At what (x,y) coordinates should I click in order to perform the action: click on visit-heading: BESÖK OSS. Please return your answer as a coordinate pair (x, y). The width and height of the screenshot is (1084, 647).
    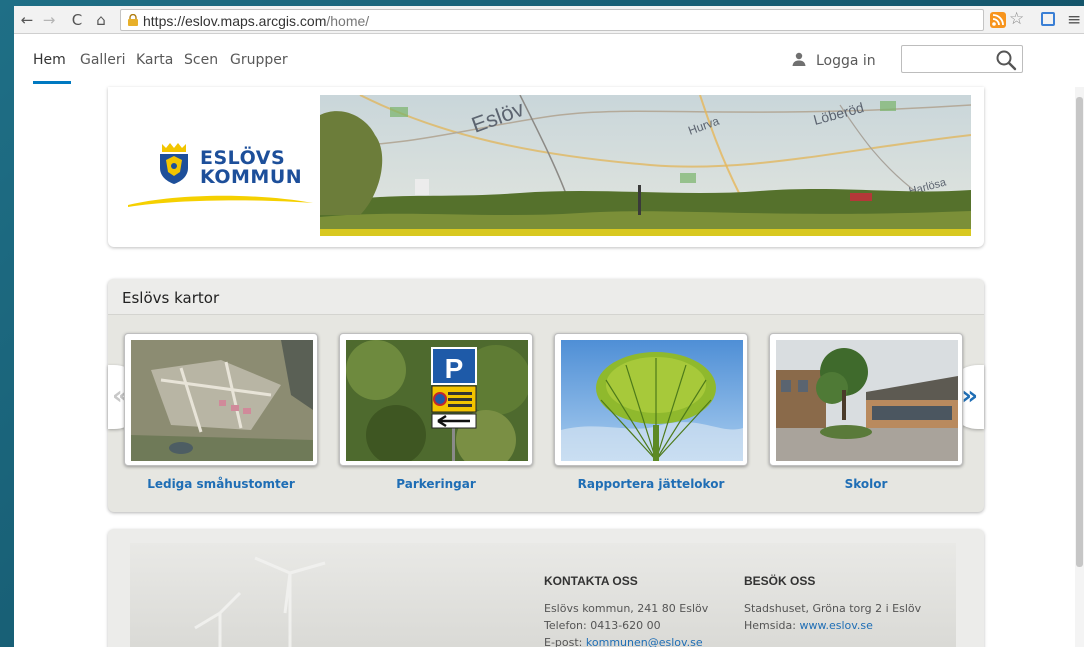
    Looking at the image, I should click on (780, 581).